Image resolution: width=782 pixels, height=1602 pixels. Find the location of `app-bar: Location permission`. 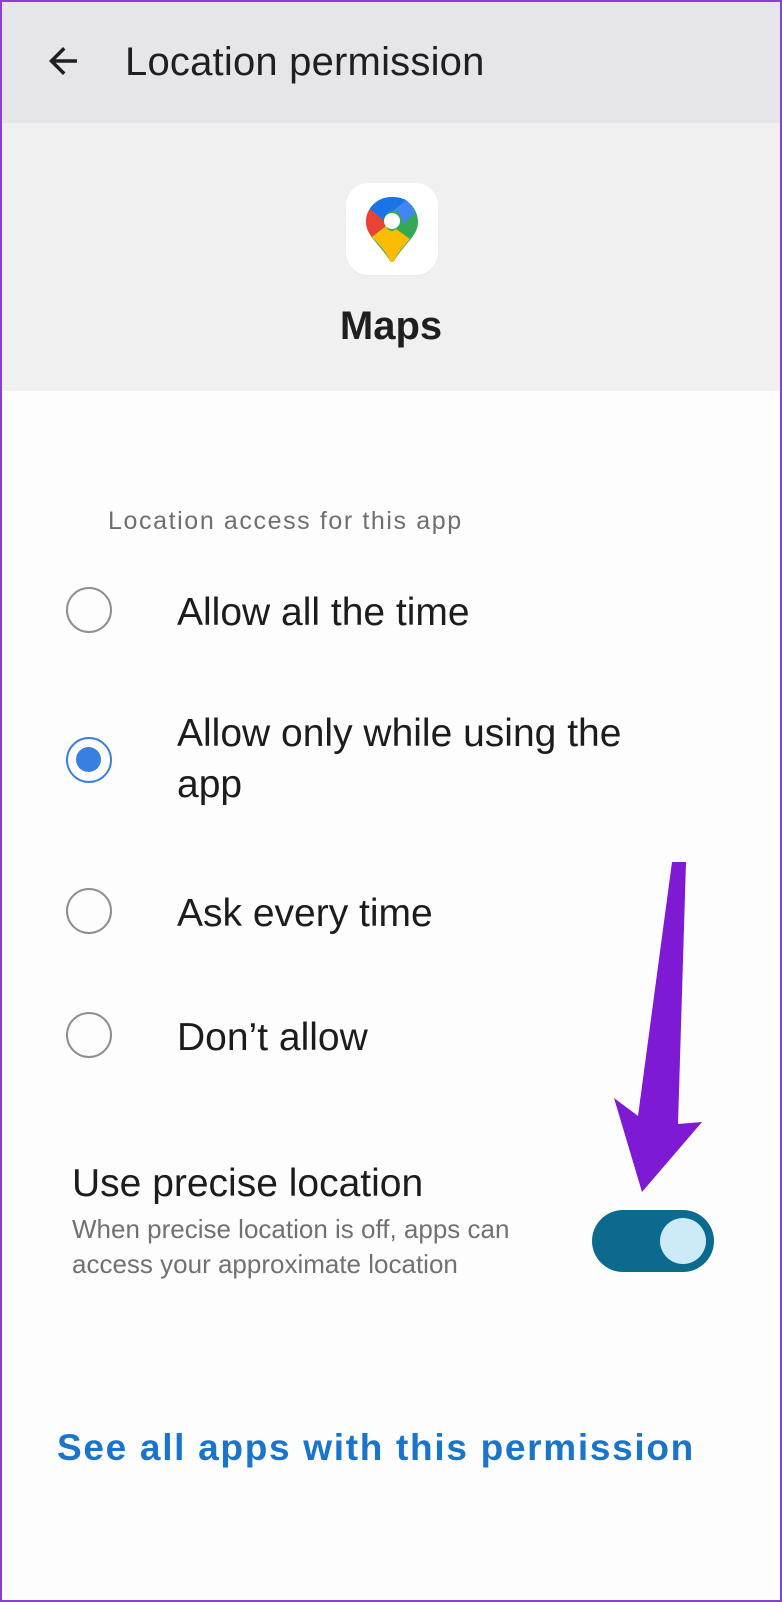

app-bar: Location permission is located at coordinates (391, 62).